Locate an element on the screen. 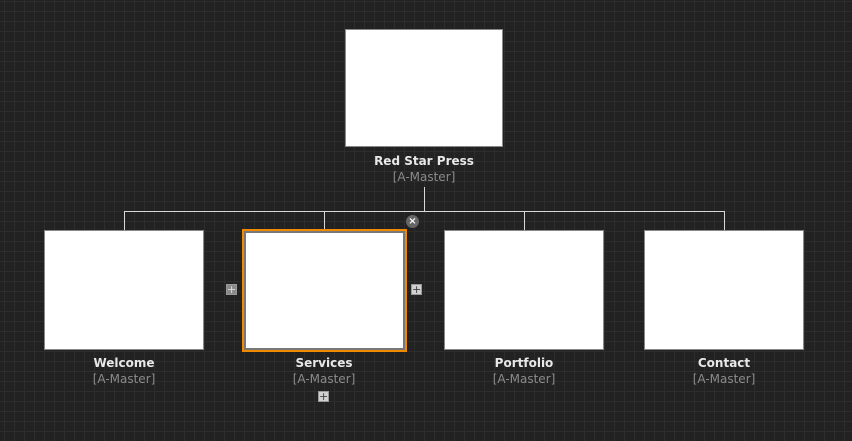 This screenshot has width=852, height=441. page-master-portfolio: [A-Master] is located at coordinates (524, 379).